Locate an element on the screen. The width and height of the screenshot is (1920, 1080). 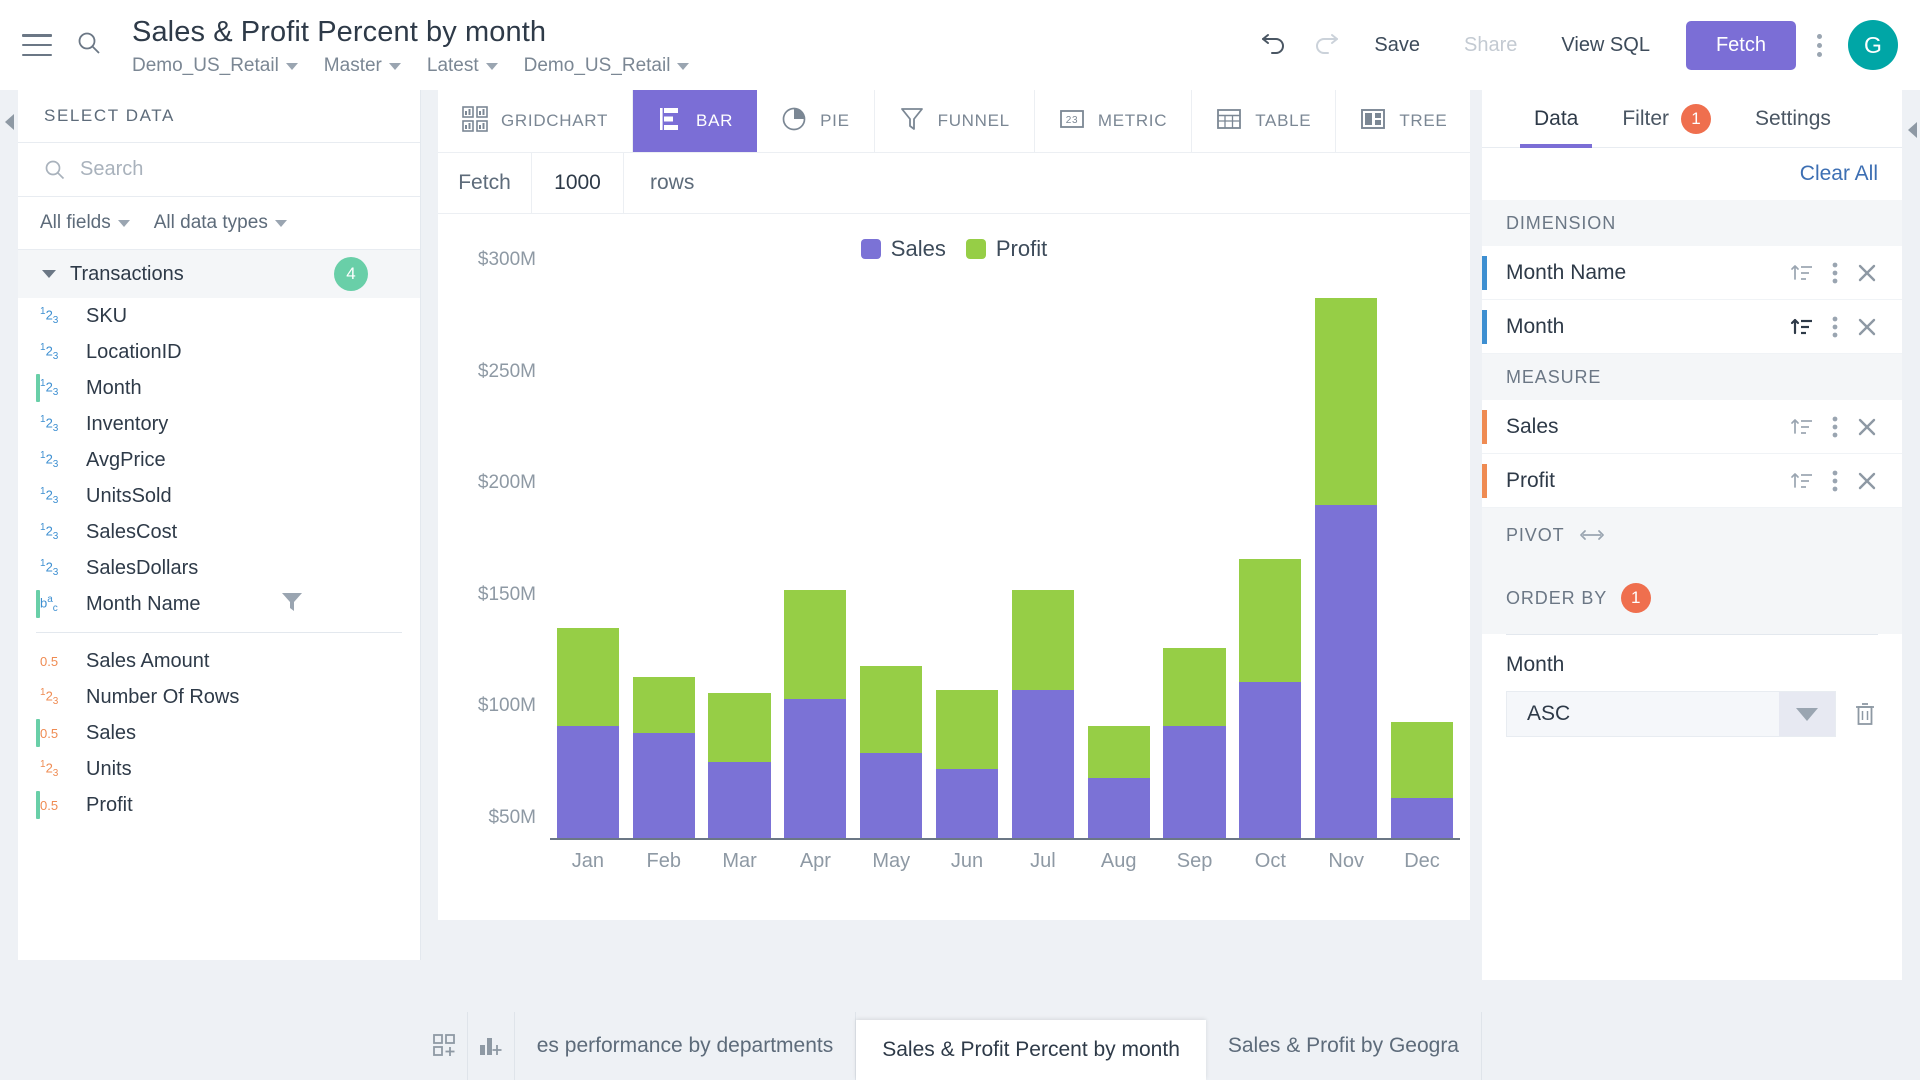
fetch-rows-input: 1000 is located at coordinates (578, 183).